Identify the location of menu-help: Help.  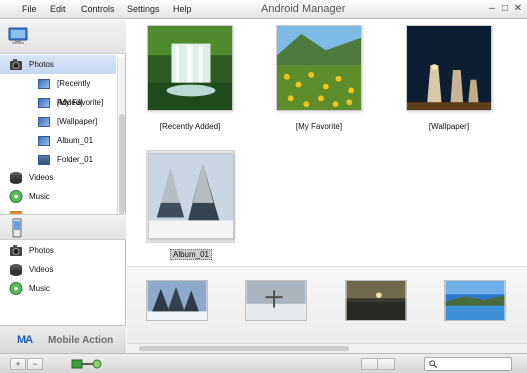
(182, 9).